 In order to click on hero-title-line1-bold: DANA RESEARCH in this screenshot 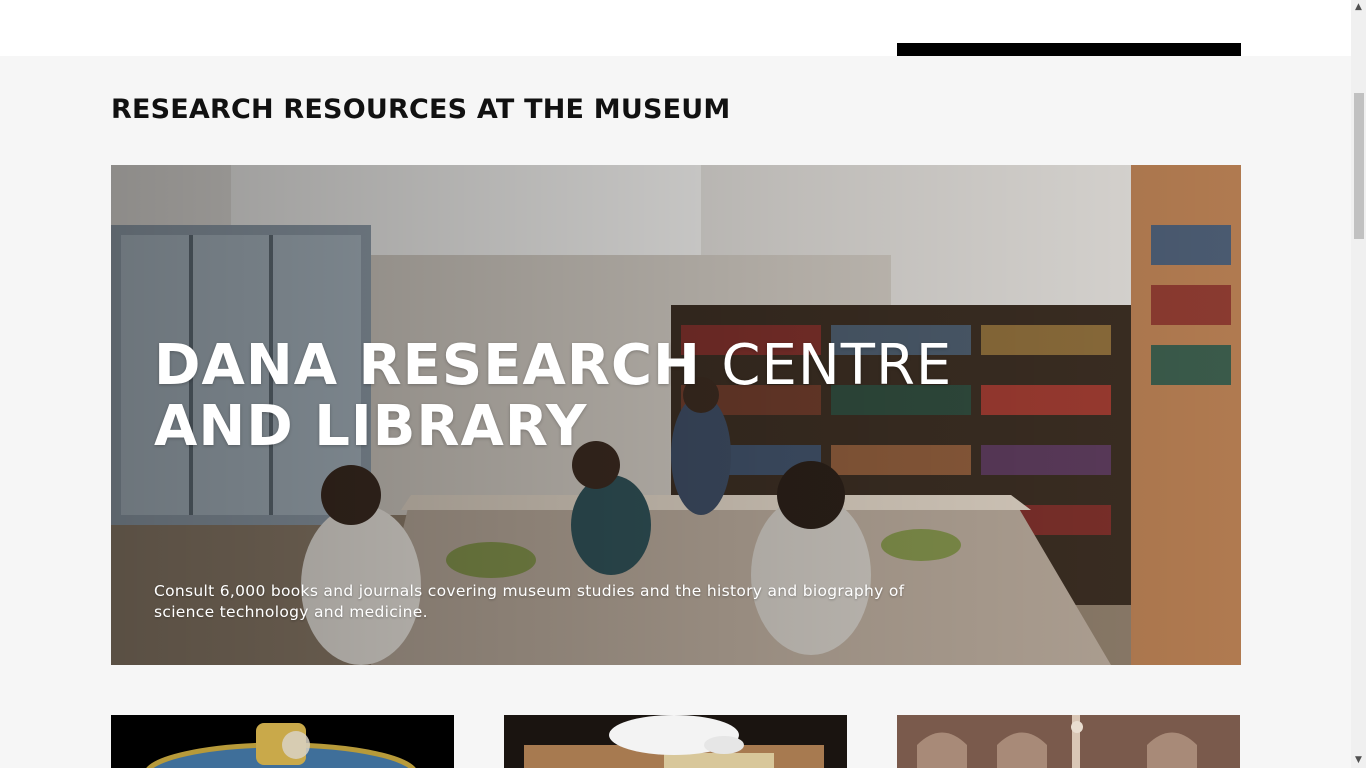, I will do `click(427, 365)`.